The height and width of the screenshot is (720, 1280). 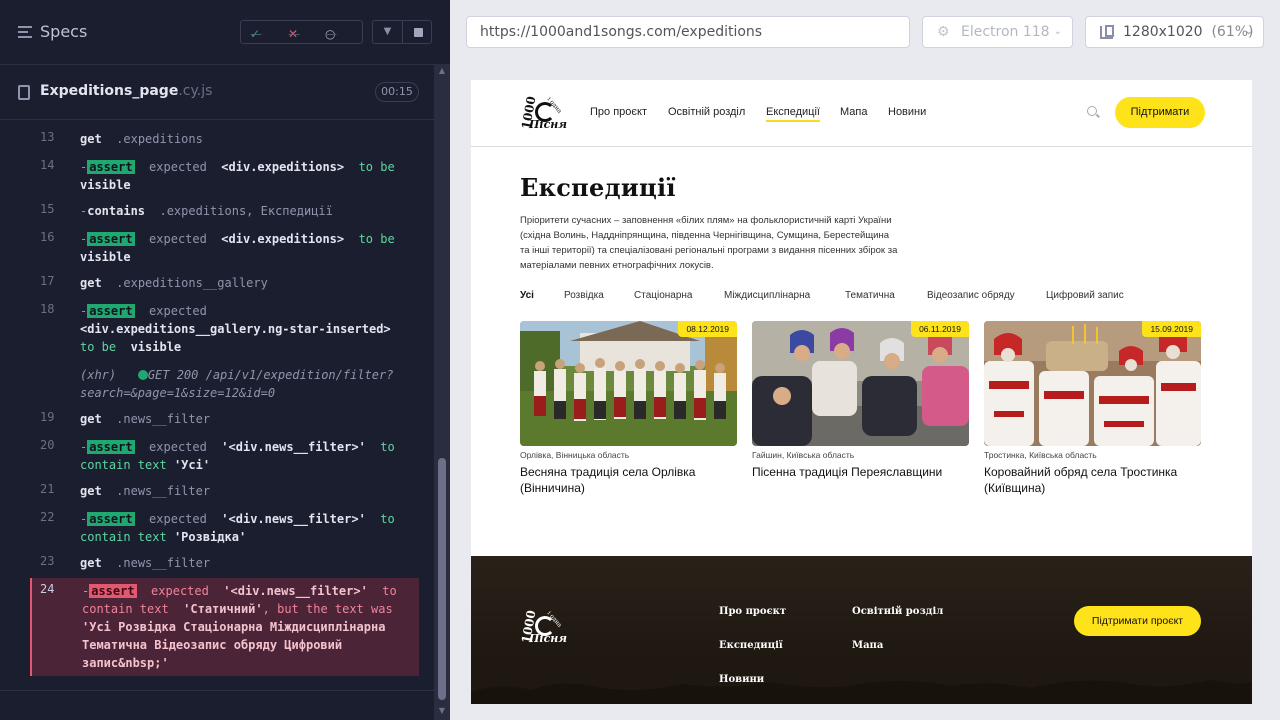 What do you see at coordinates (707, 329) in the screenshot?
I see `expedition-date: 08.12.2019` at bounding box center [707, 329].